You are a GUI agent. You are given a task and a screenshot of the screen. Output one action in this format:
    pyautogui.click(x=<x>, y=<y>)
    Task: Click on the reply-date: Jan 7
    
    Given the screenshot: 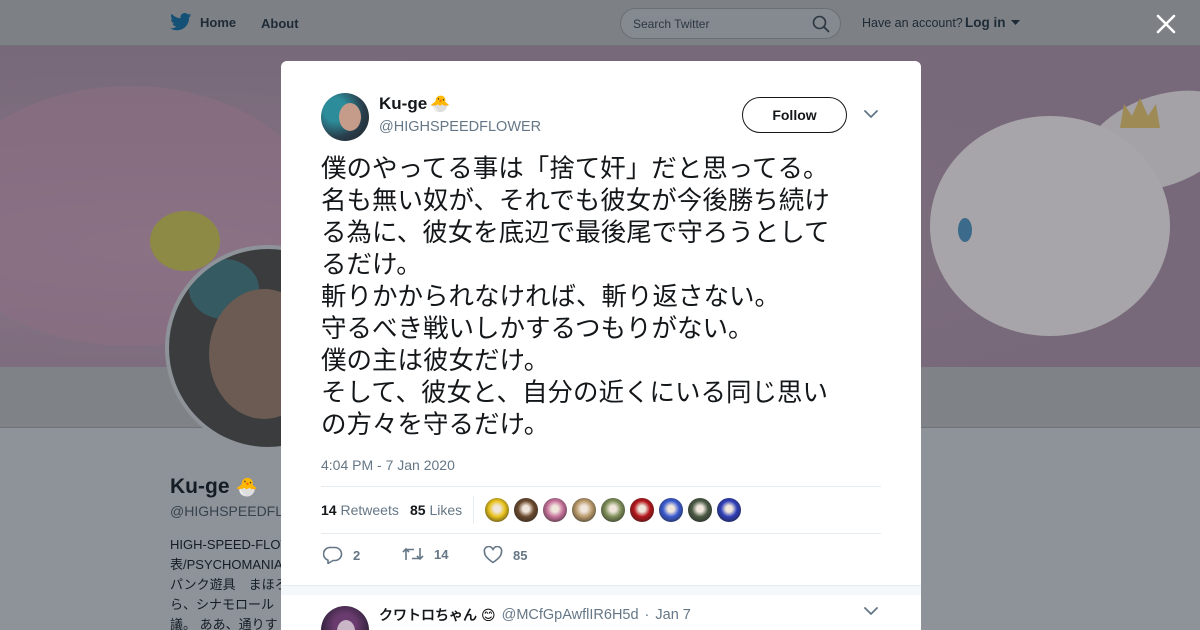 What is the action you would take?
    pyautogui.click(x=672, y=615)
    